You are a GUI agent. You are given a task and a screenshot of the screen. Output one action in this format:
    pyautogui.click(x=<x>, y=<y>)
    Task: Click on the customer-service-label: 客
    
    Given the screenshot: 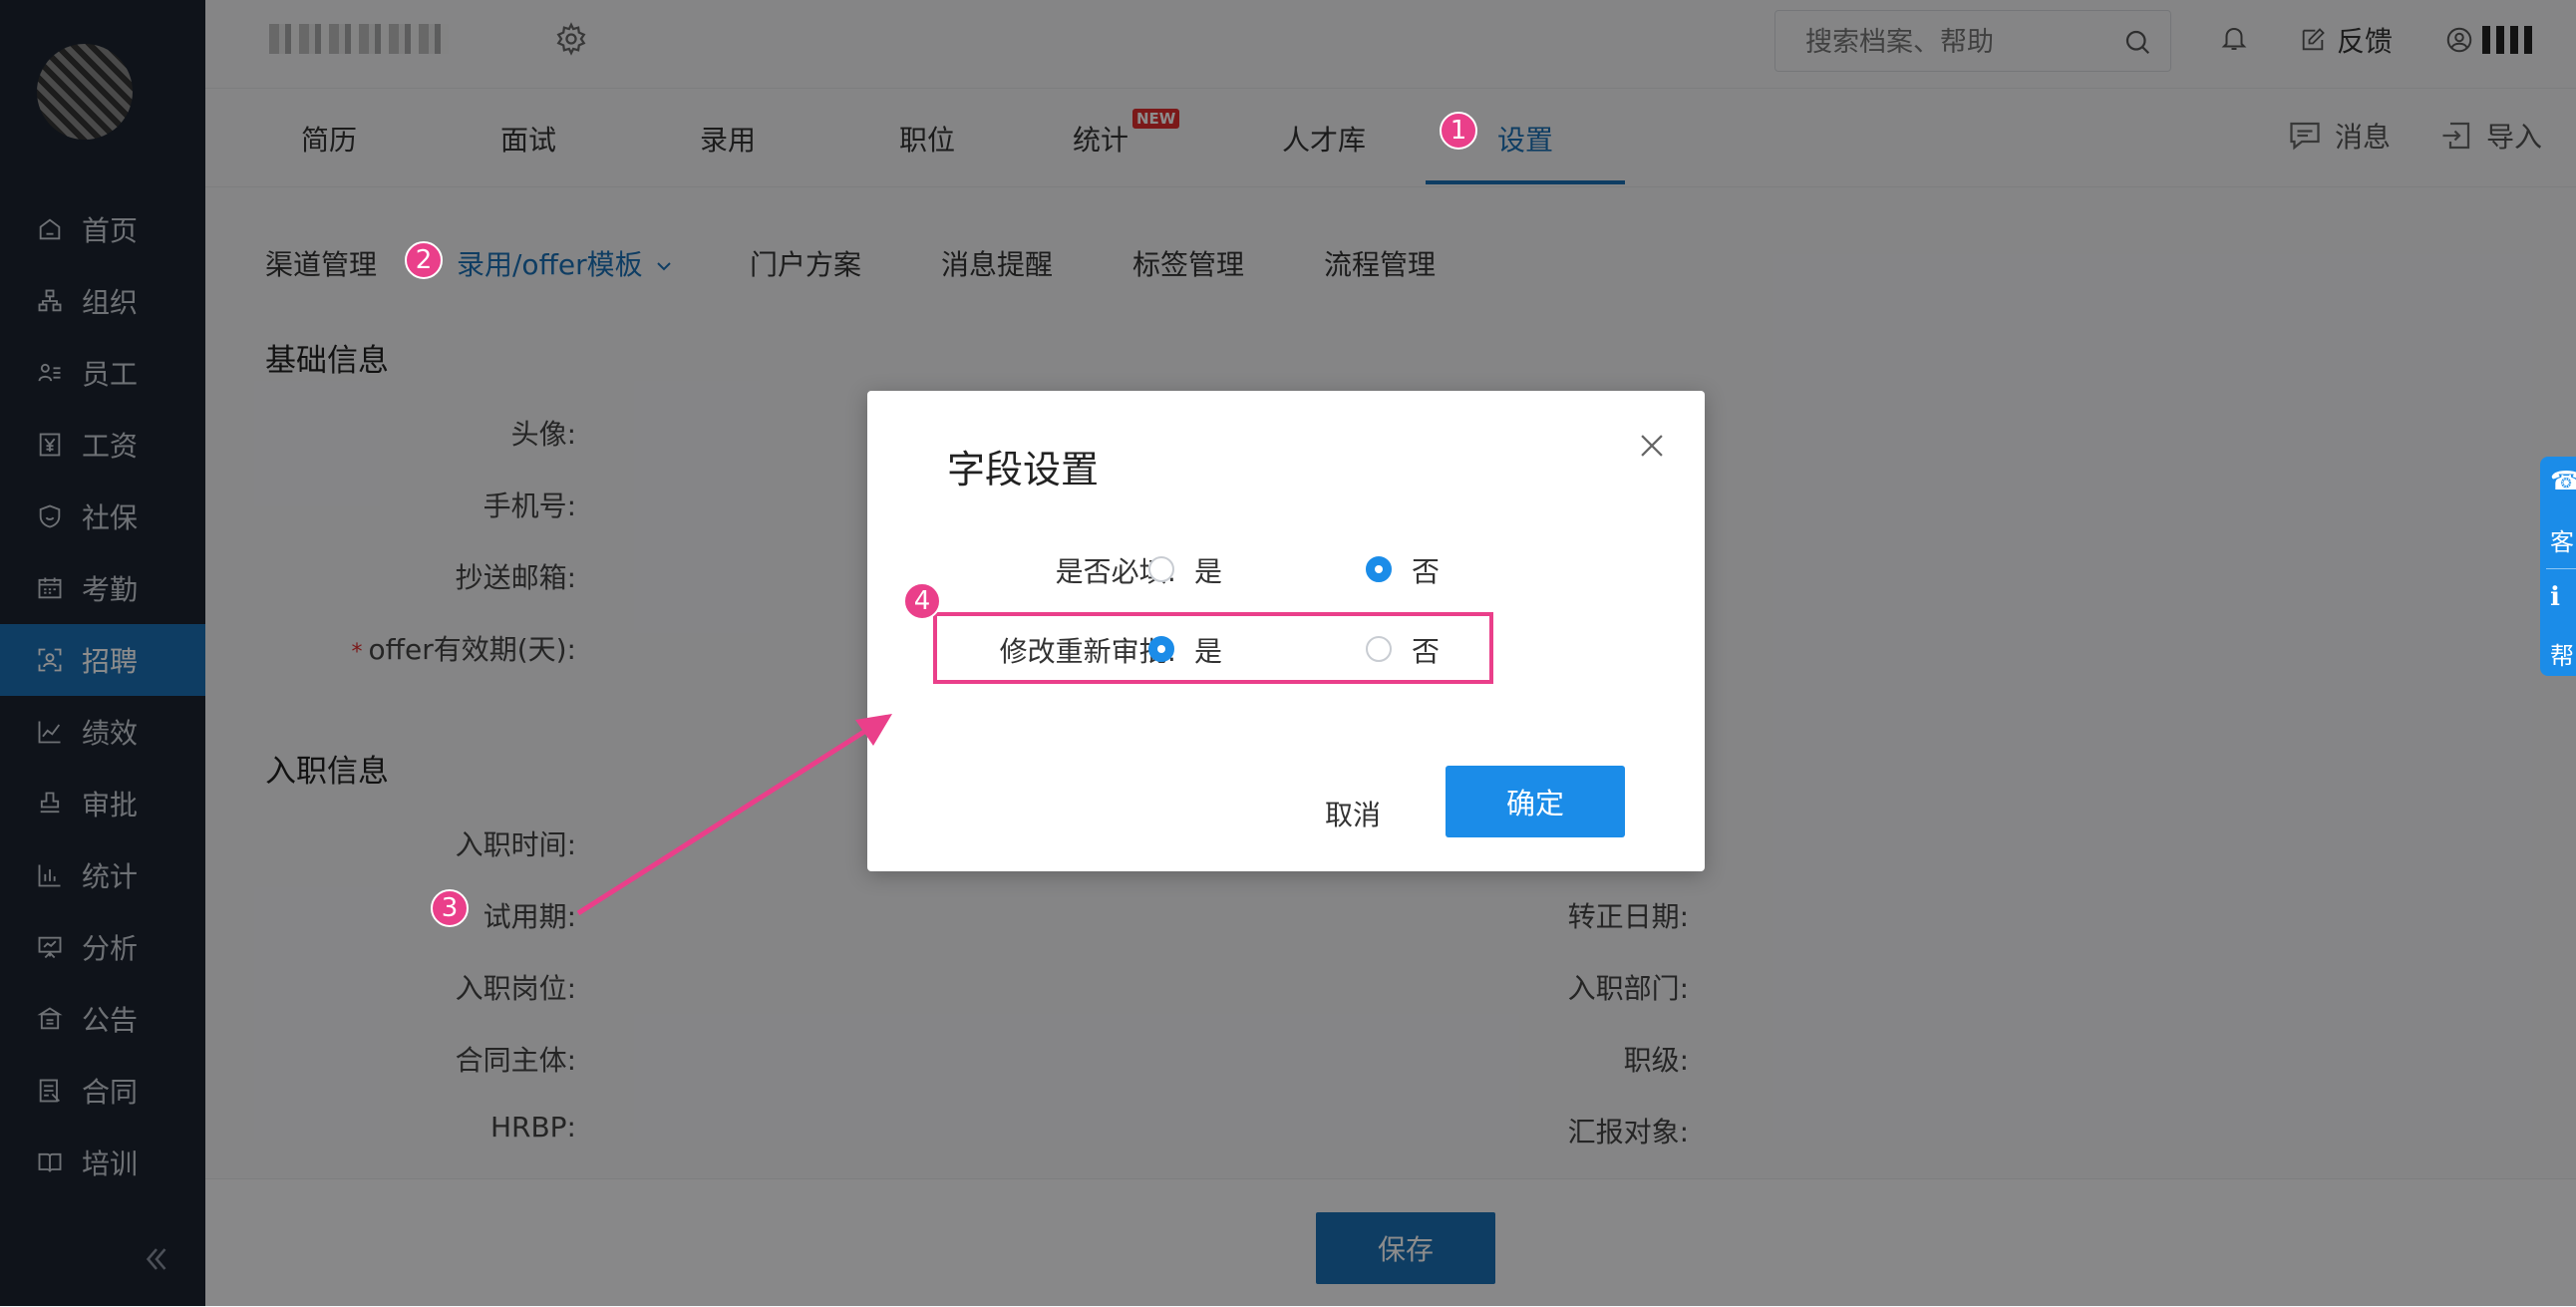 What is the action you would take?
    pyautogui.click(x=2562, y=542)
    